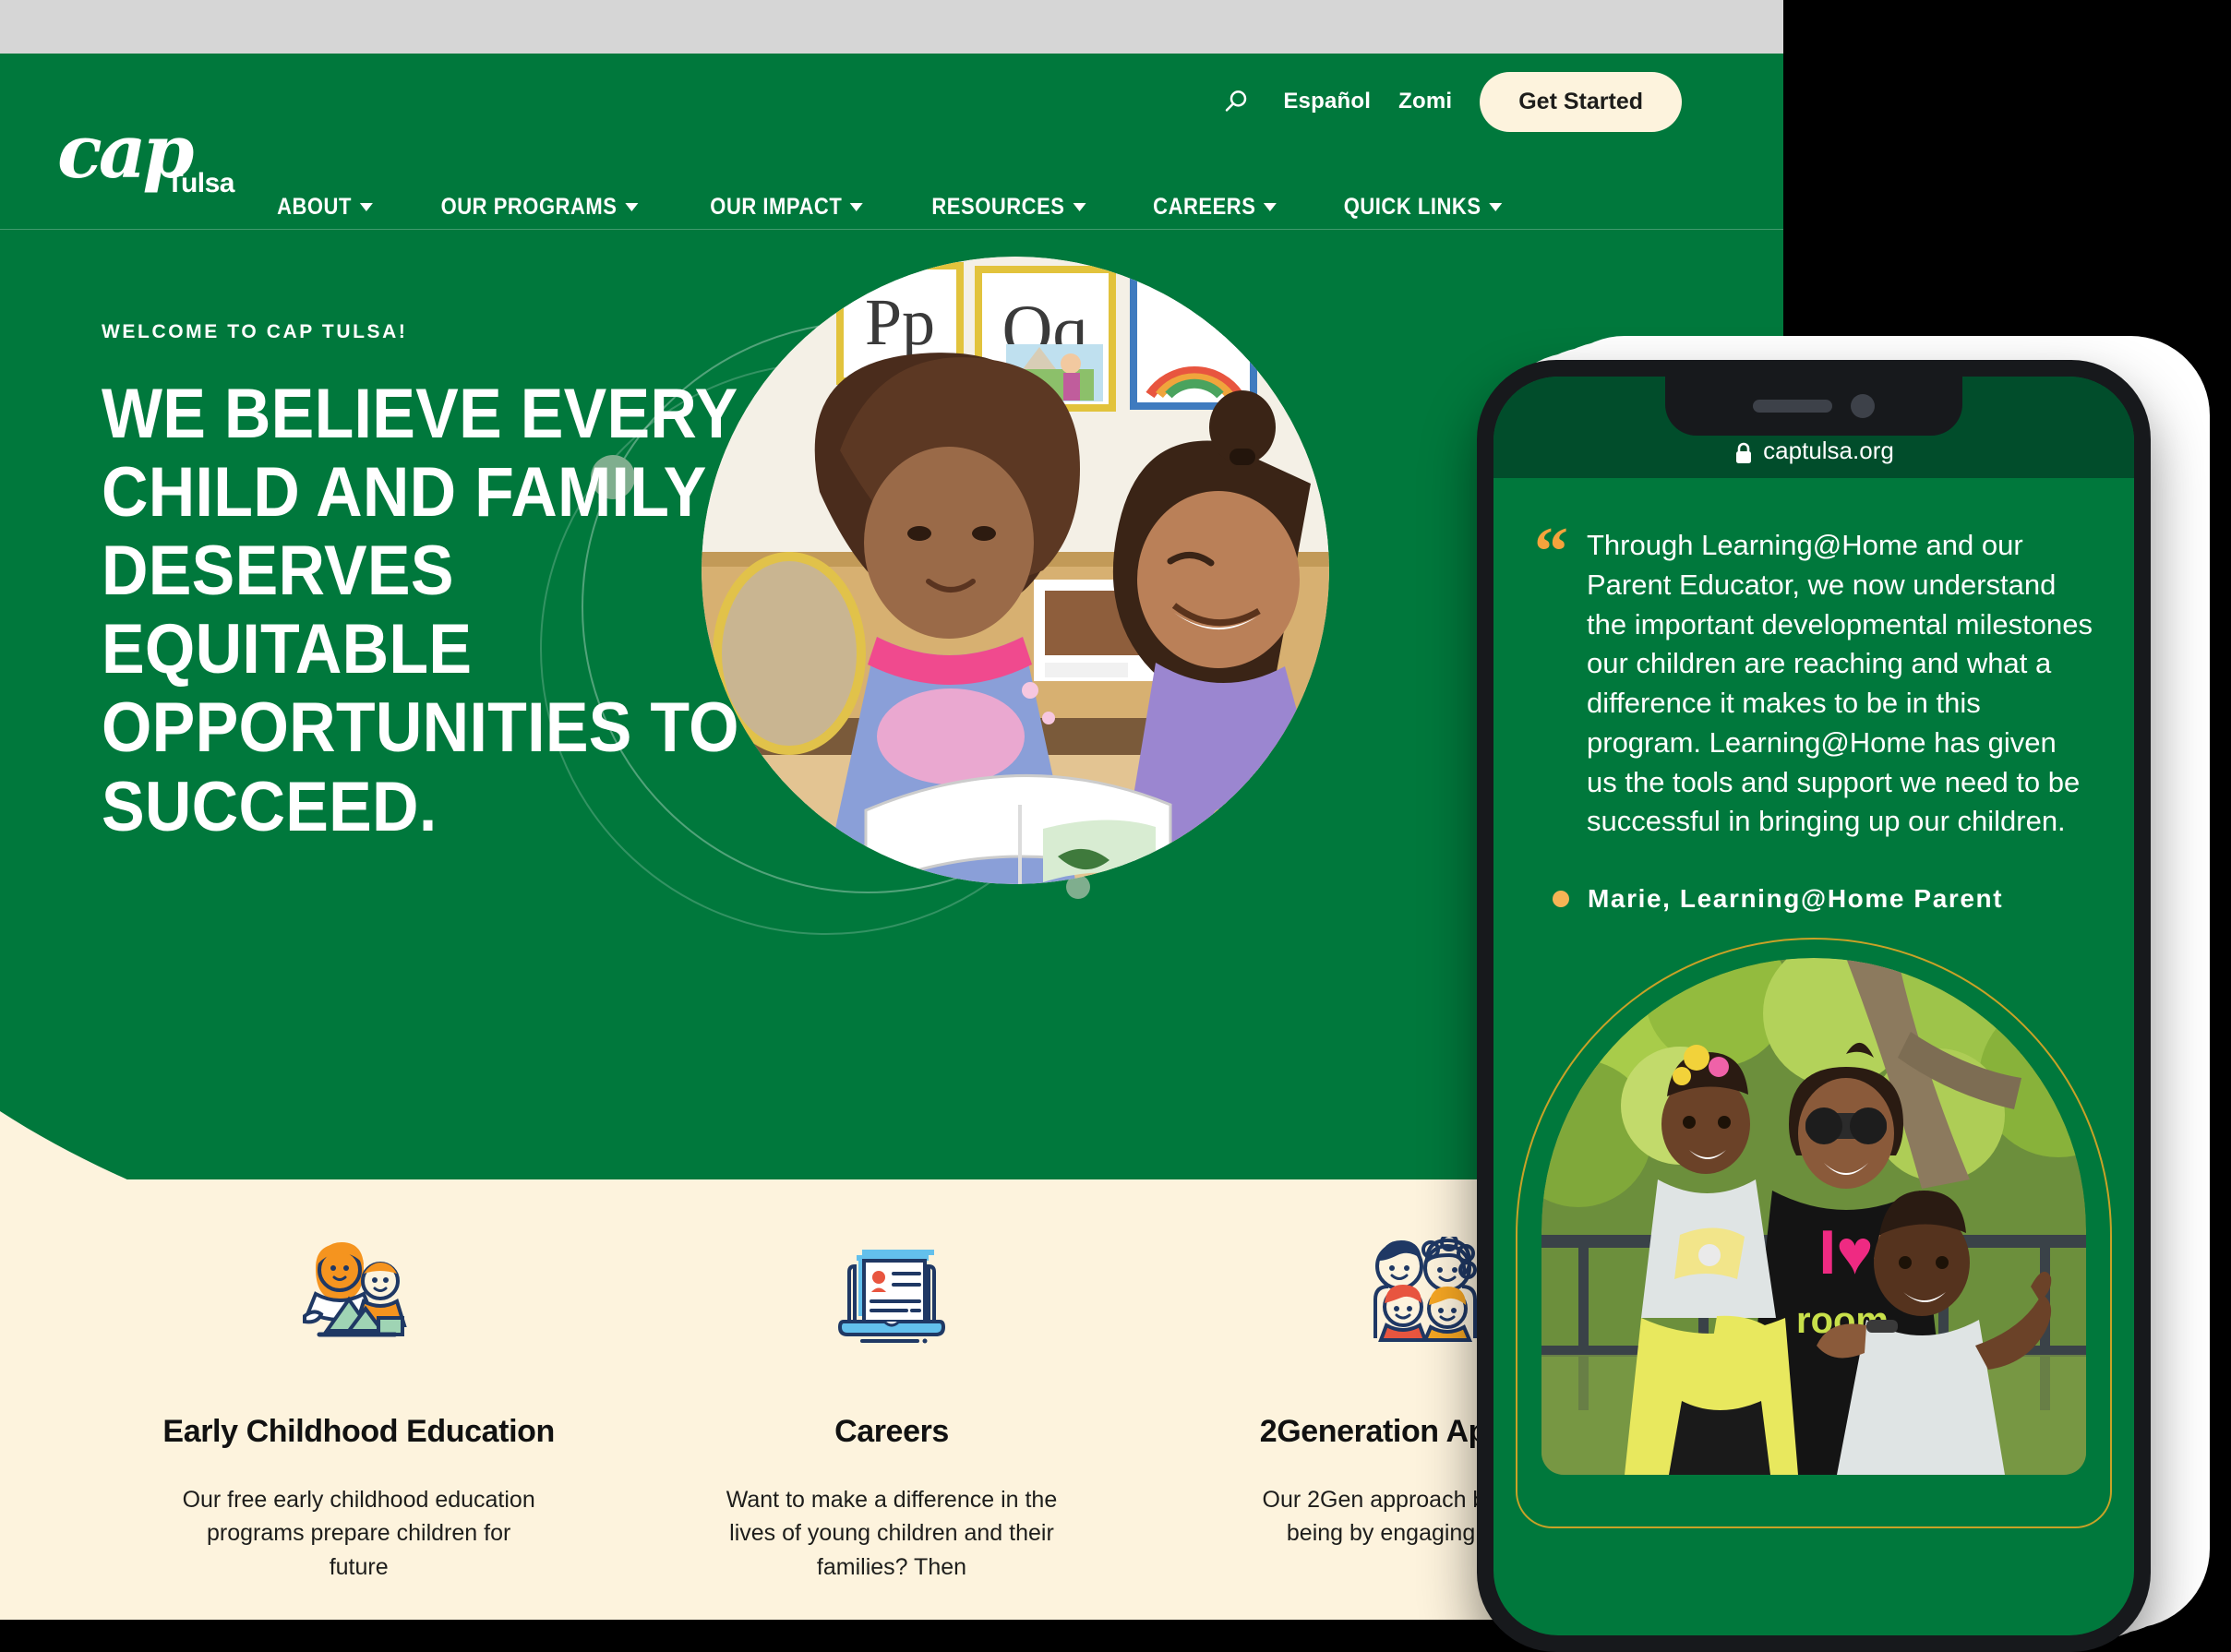 The image size is (2231, 1652). I want to click on search-button, so click(1236, 102).